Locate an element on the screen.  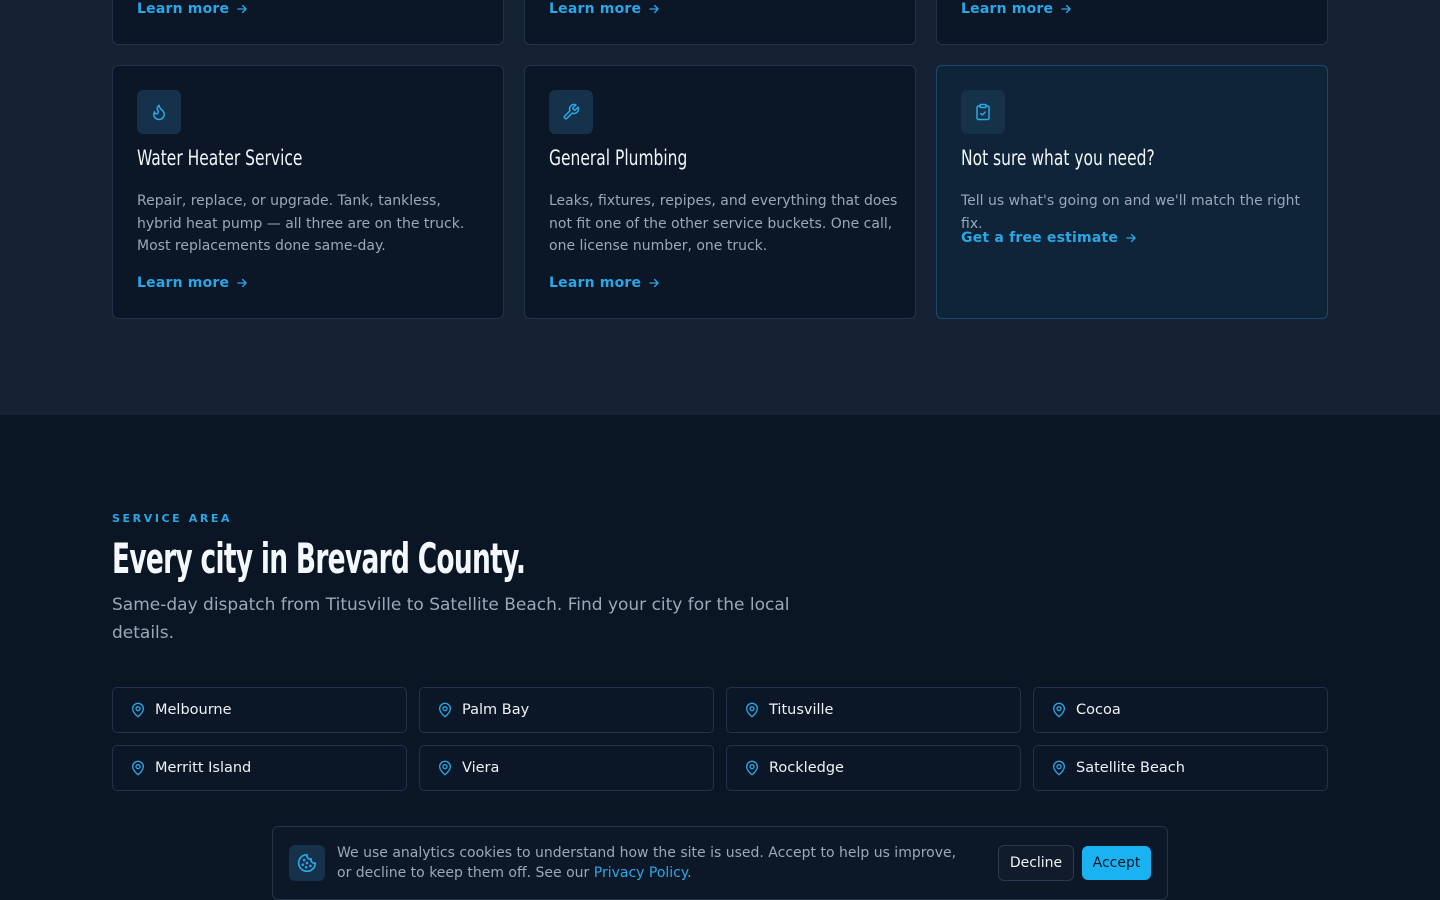
city-link: Titusville is located at coordinates (873, 710).